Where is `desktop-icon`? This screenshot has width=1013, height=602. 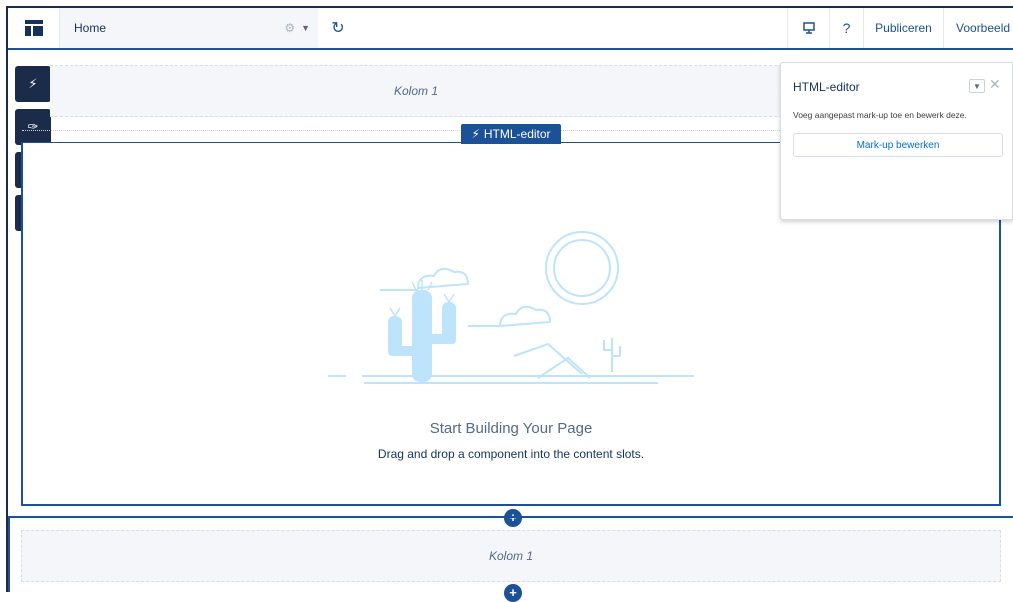 desktop-icon is located at coordinates (808, 28).